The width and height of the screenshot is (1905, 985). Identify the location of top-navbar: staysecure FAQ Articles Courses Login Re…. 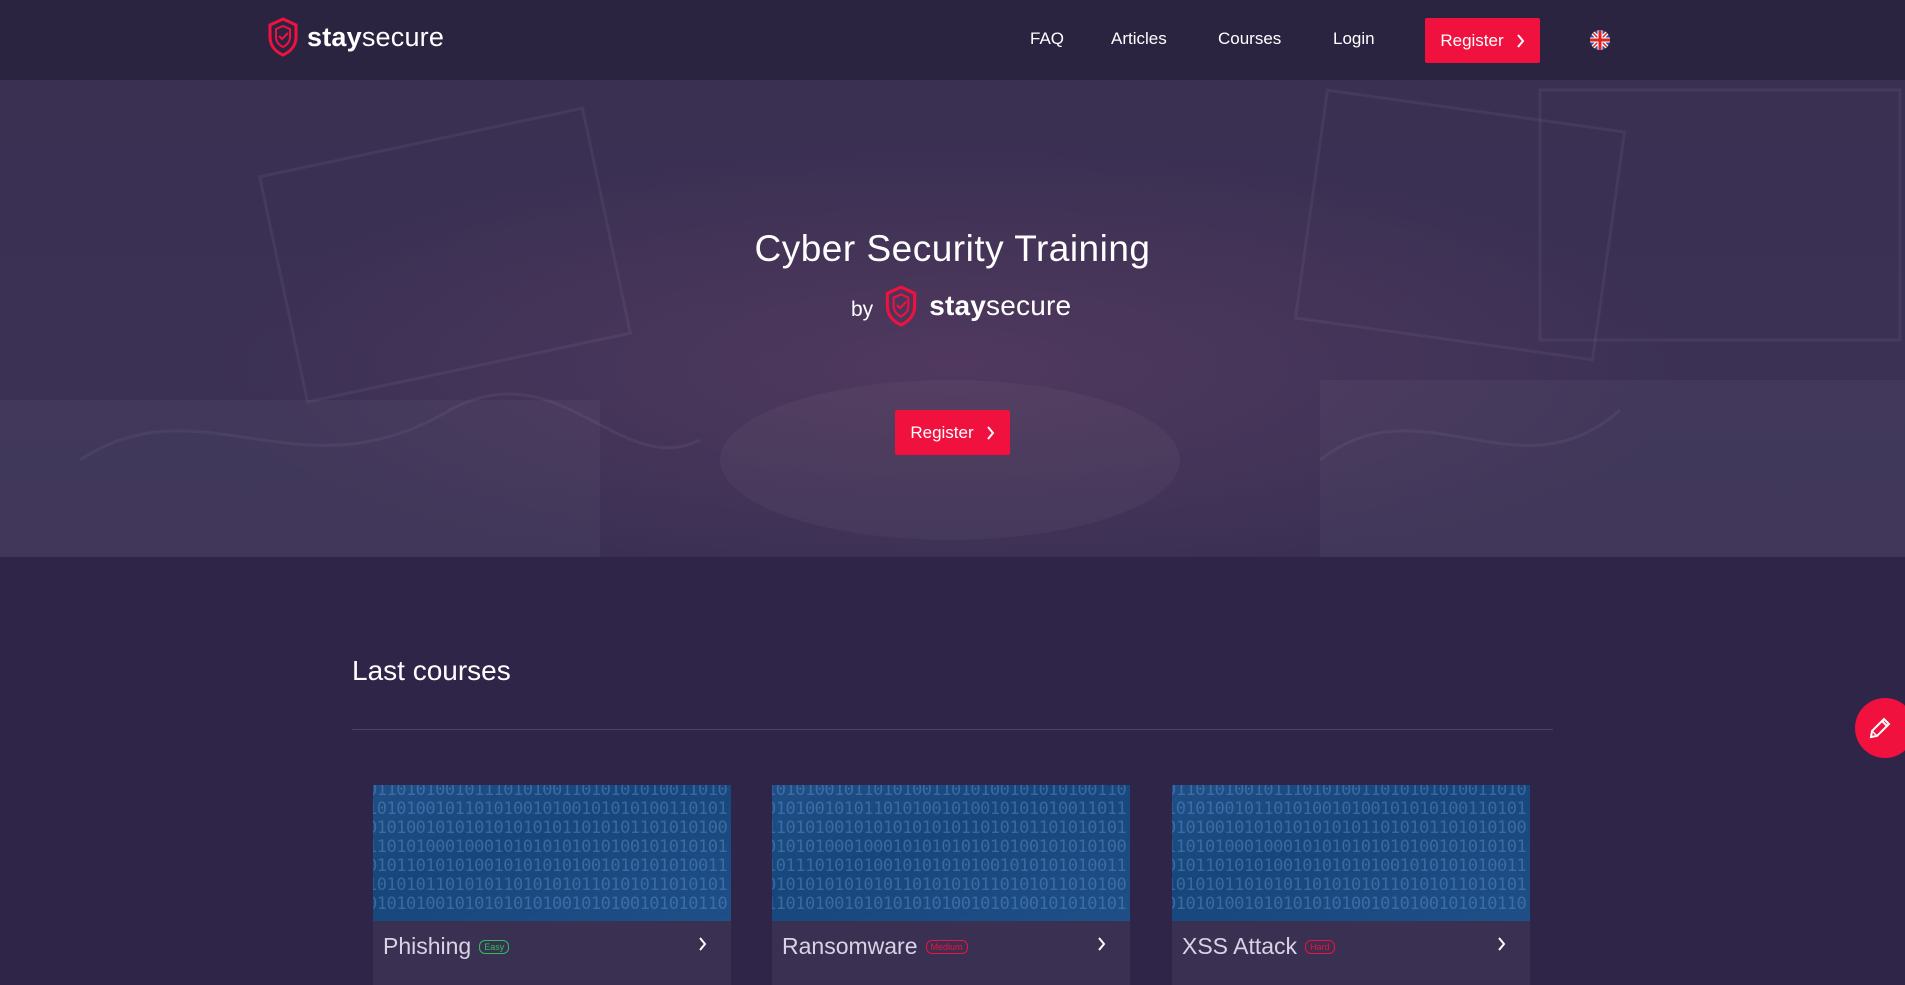
(952, 40).